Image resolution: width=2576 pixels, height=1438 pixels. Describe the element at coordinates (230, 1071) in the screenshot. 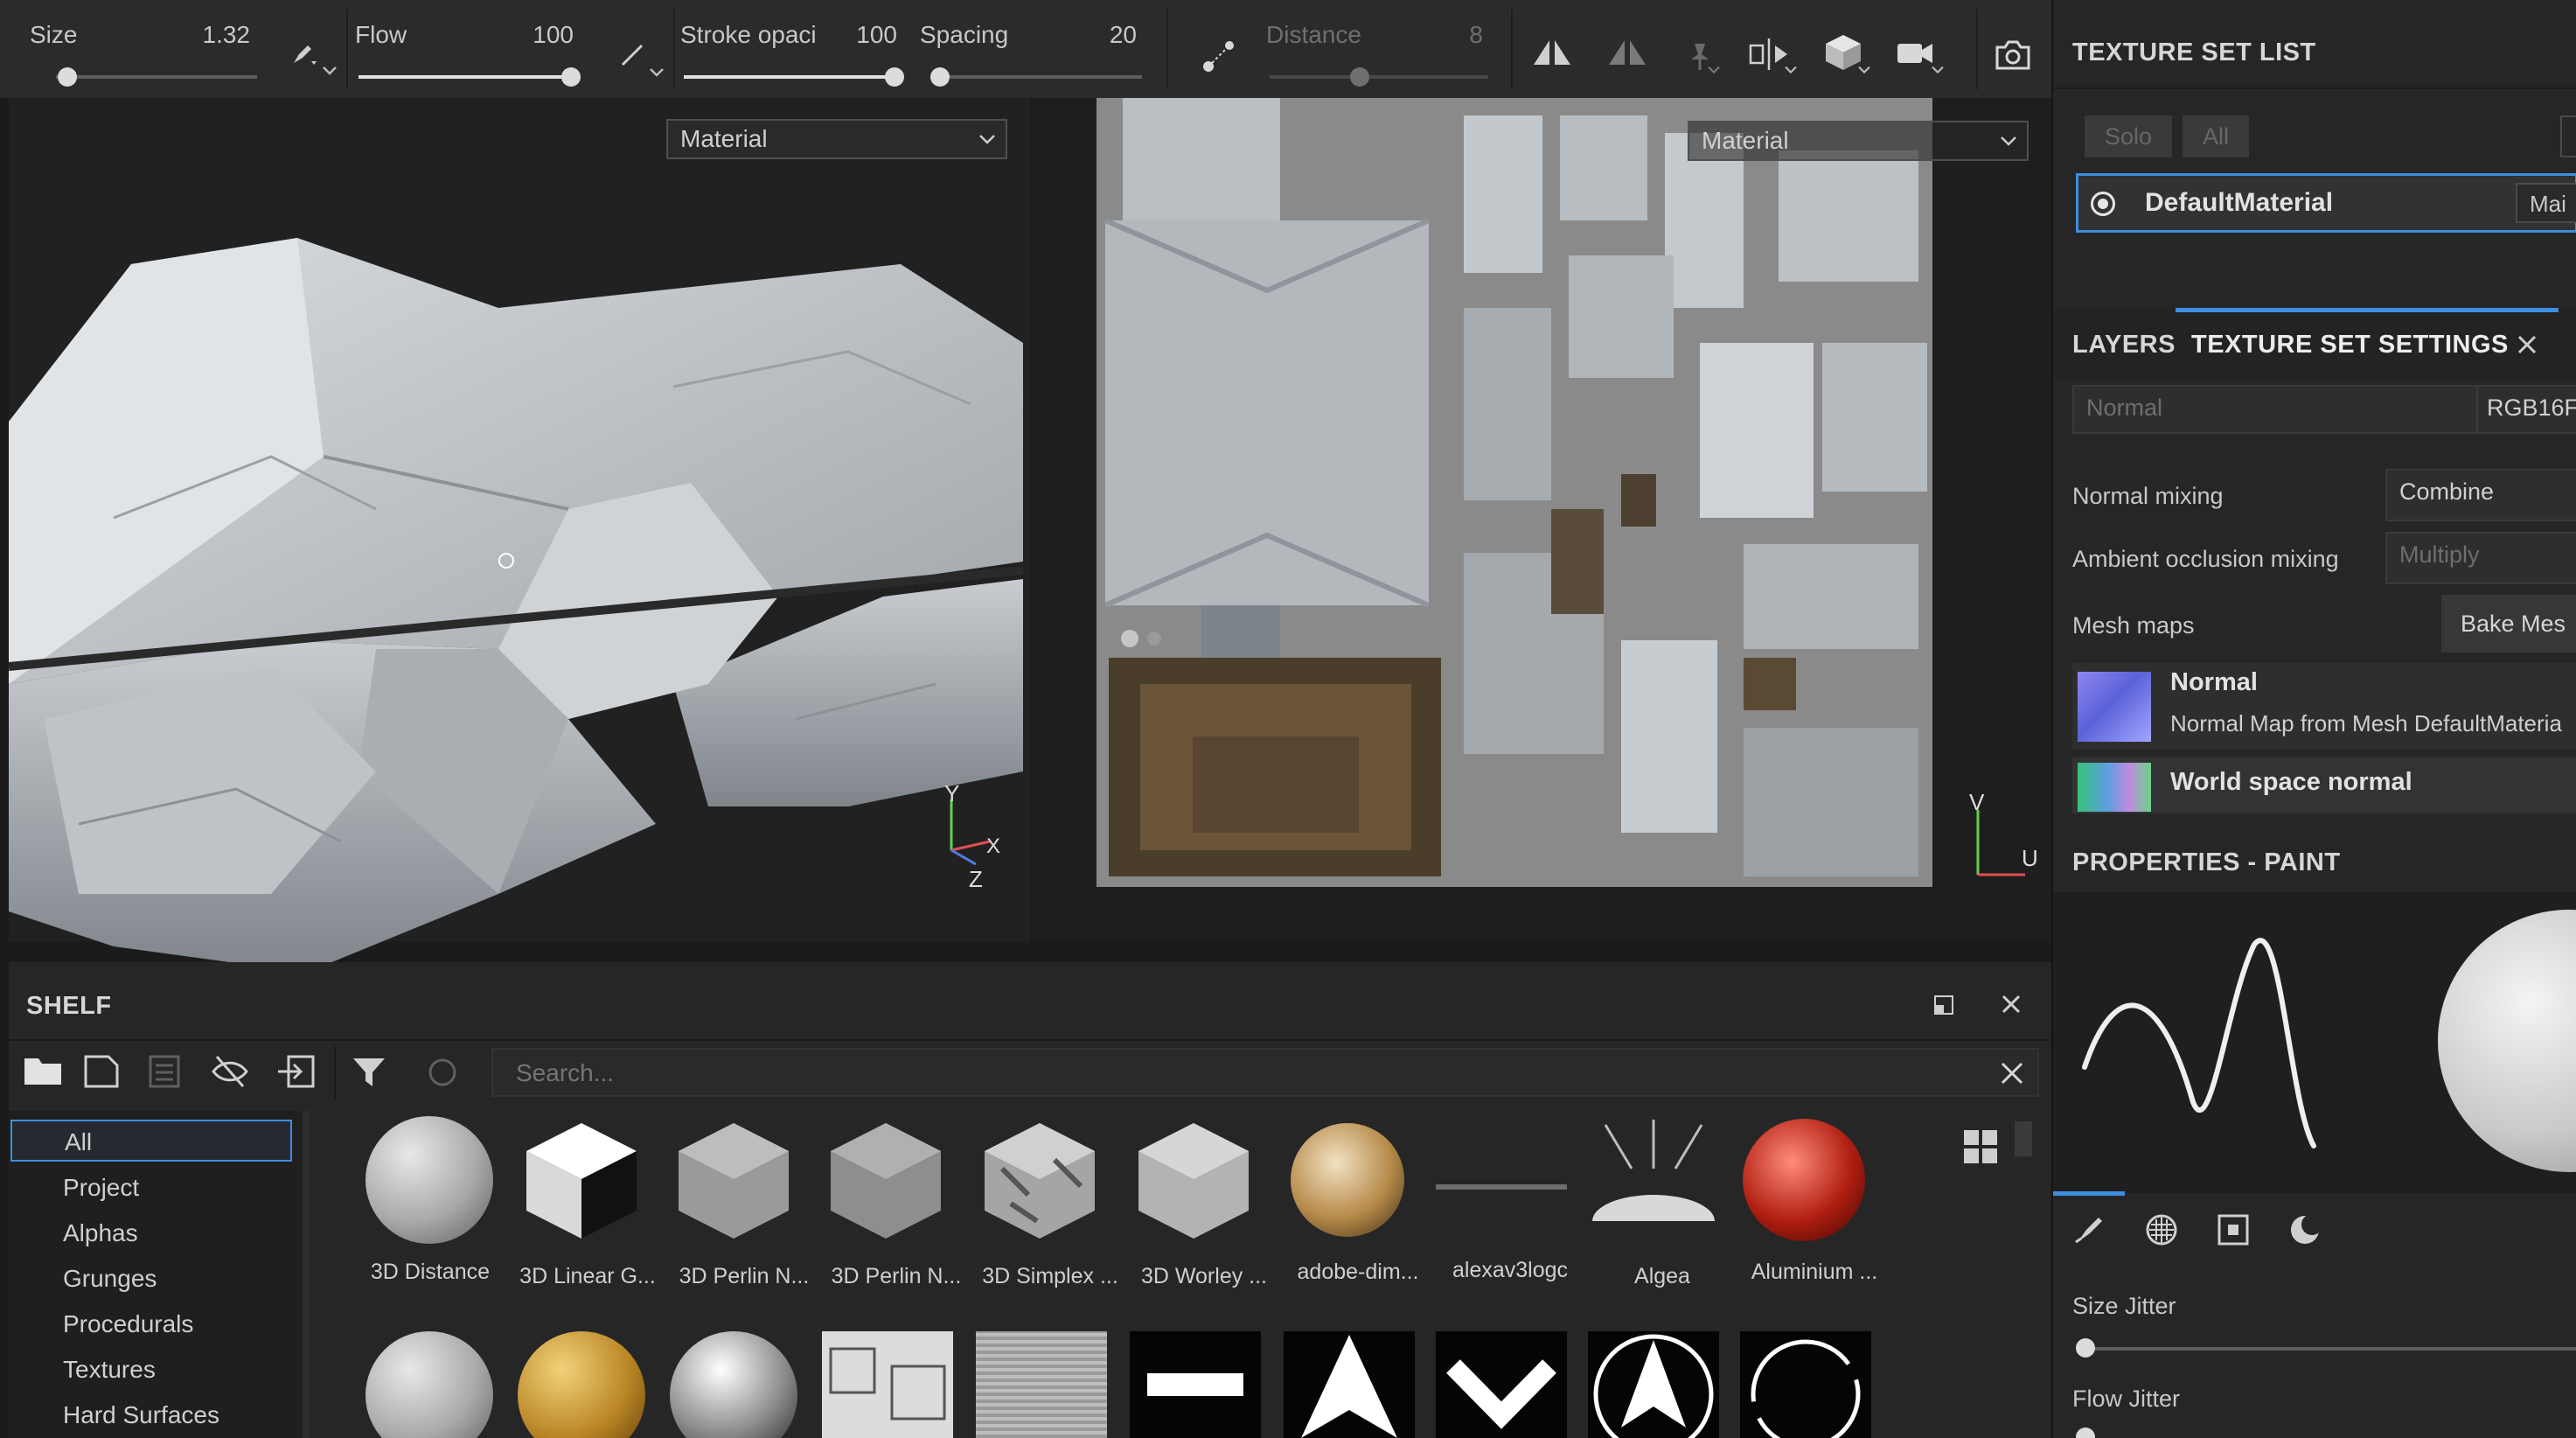

I see `hide-icon` at that location.